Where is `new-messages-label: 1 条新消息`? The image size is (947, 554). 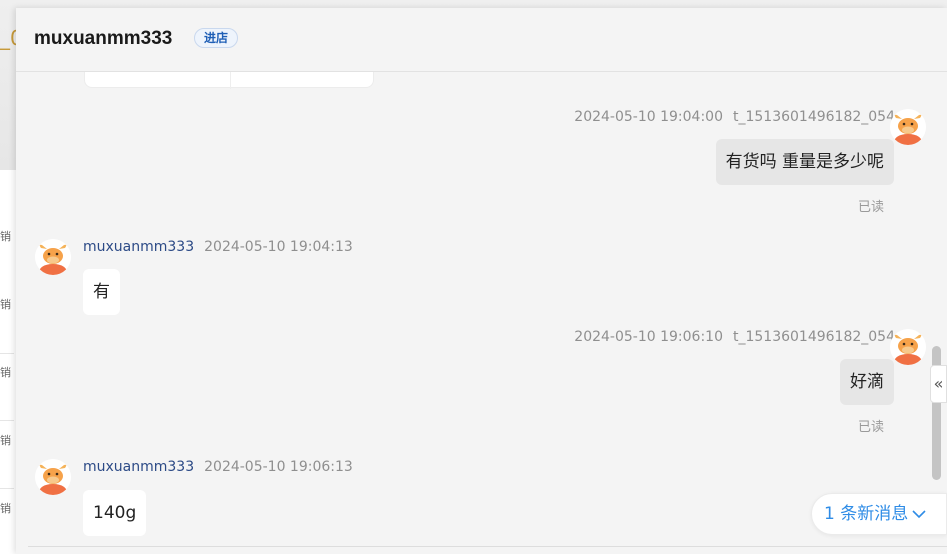
new-messages-label: 1 条新消息 is located at coordinates (866, 514).